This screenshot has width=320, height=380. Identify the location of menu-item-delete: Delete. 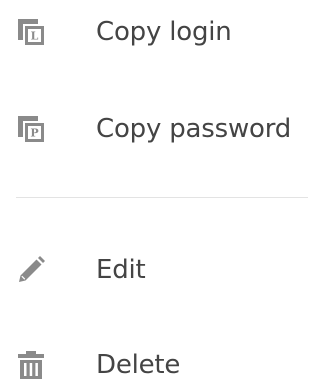
(154, 356).